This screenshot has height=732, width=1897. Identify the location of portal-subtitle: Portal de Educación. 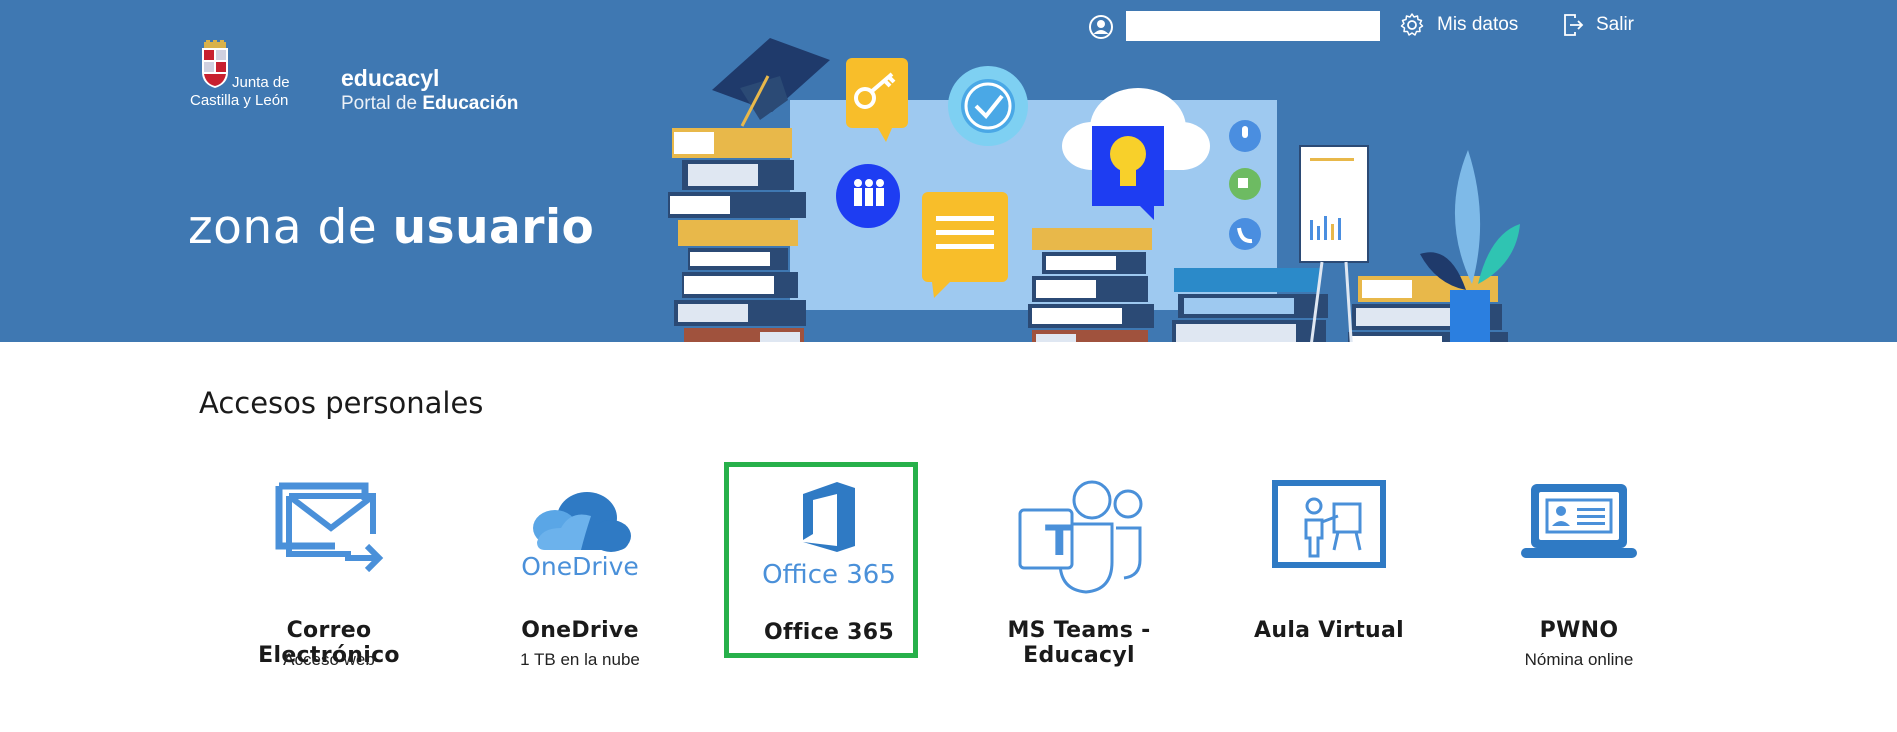
(429, 104).